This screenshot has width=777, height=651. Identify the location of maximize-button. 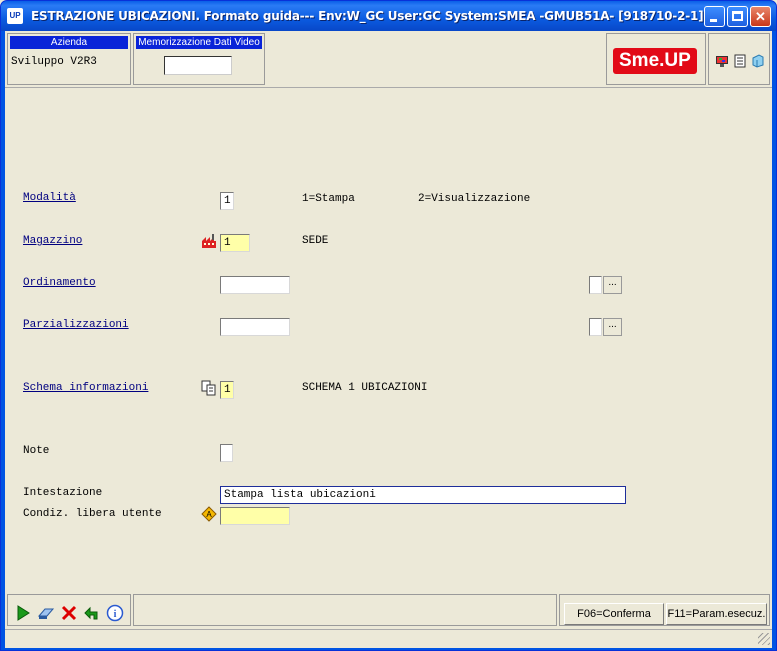
(737, 16).